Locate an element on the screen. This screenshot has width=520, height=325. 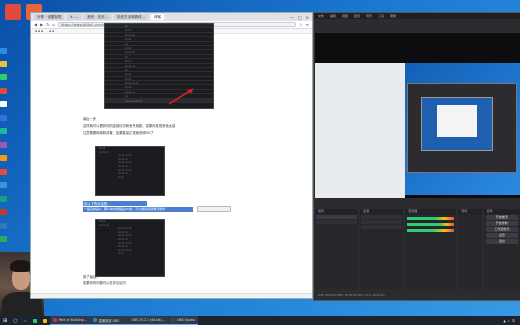
obs-menubar: 文件 编辑 视图 配置 场景 工具 帮助 is located at coordinates (417, 16).